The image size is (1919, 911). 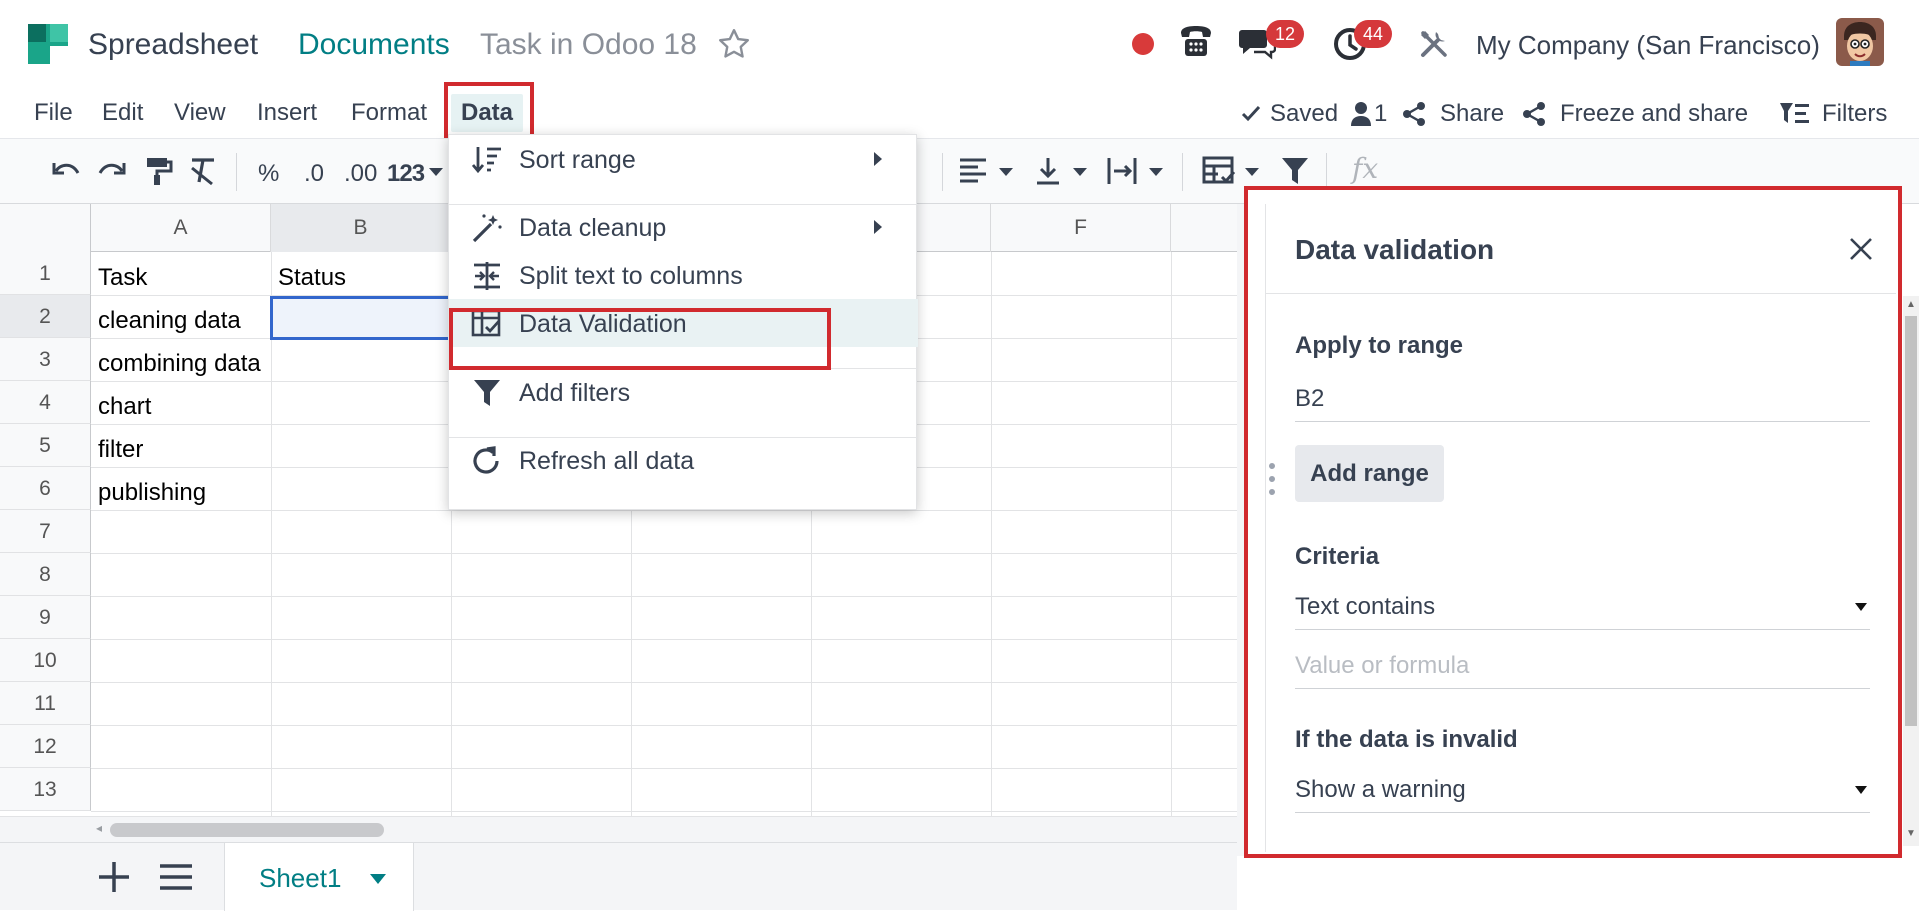 What do you see at coordinates (45, 228) in the screenshot?
I see `select-all-corner` at bounding box center [45, 228].